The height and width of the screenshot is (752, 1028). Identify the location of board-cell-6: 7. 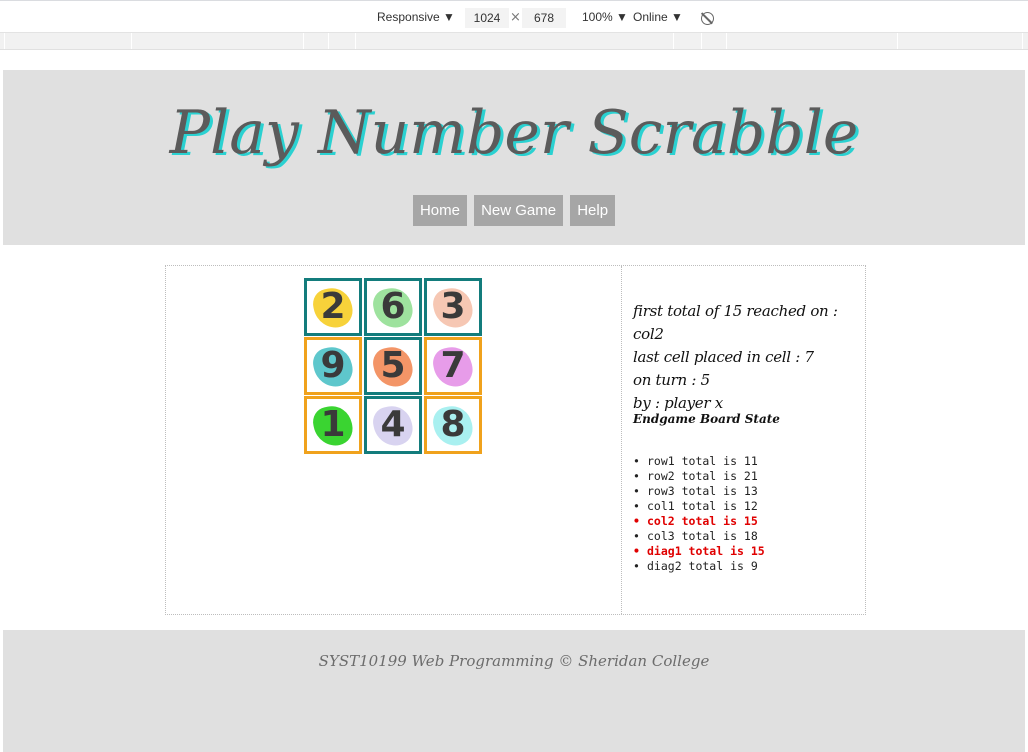
(453, 366).